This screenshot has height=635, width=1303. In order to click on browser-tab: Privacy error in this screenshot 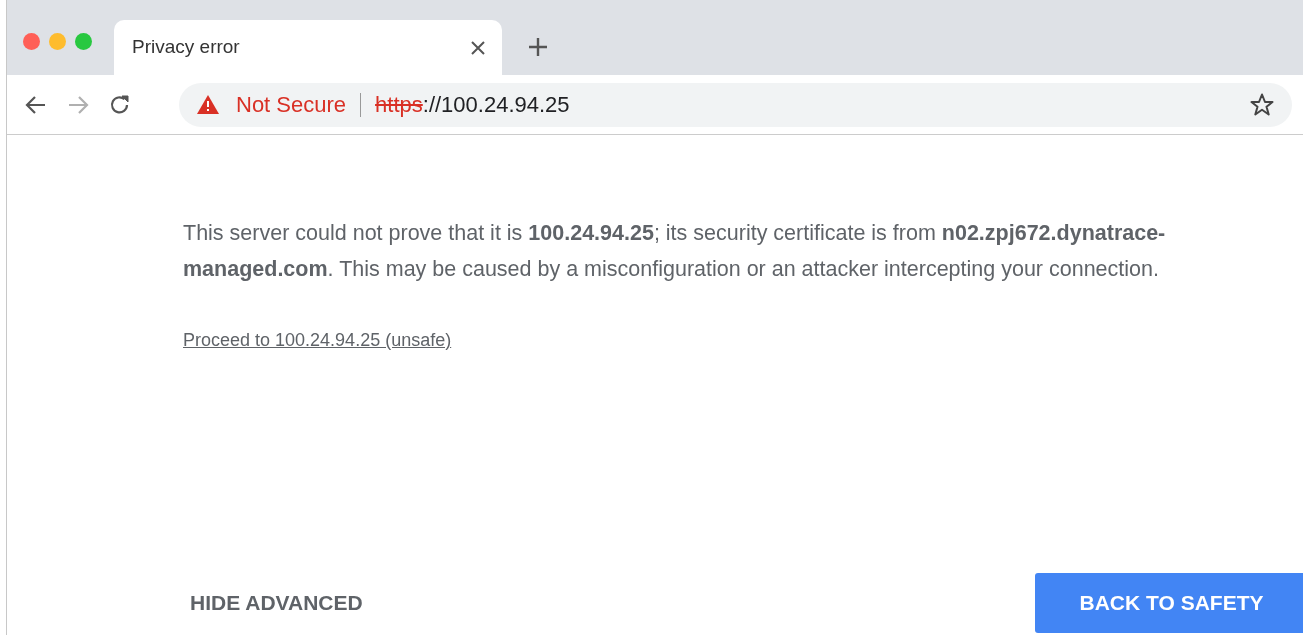, I will do `click(308, 47)`.